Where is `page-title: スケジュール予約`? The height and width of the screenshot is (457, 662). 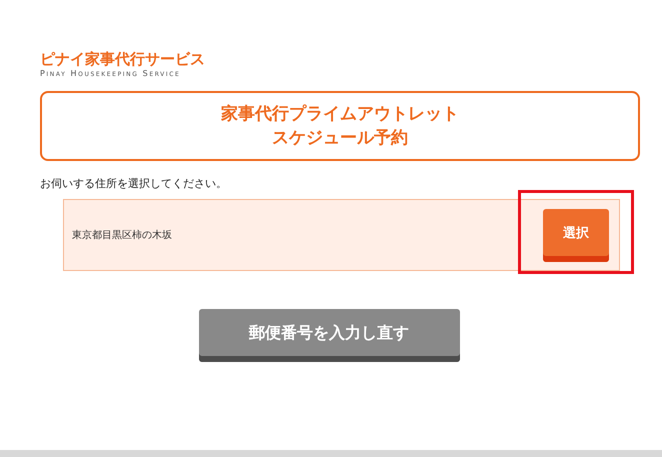 page-title: スケジュール予約 is located at coordinates (340, 138).